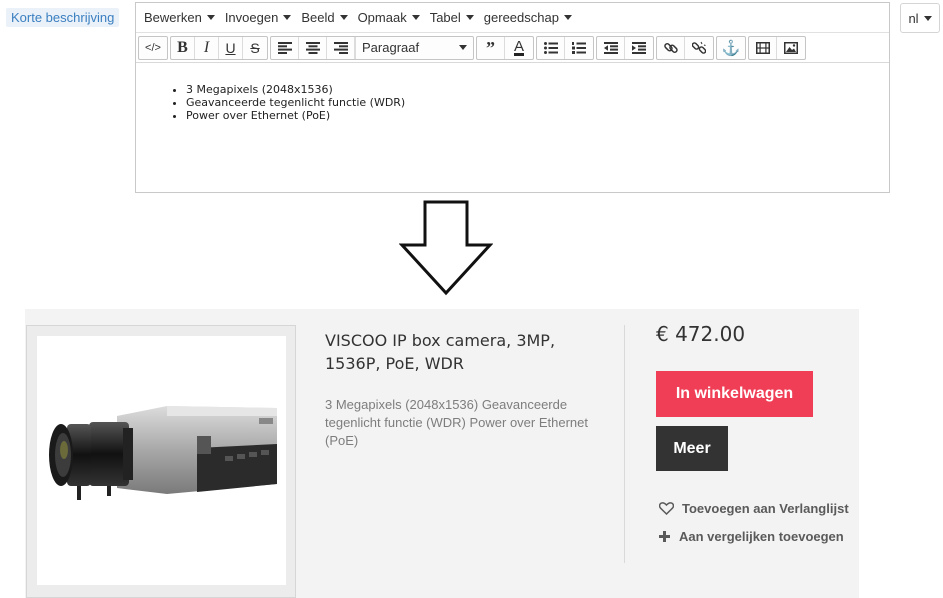 The image size is (943, 598). What do you see at coordinates (63, 17) in the screenshot?
I see `field-label: Korte beschrijving` at bounding box center [63, 17].